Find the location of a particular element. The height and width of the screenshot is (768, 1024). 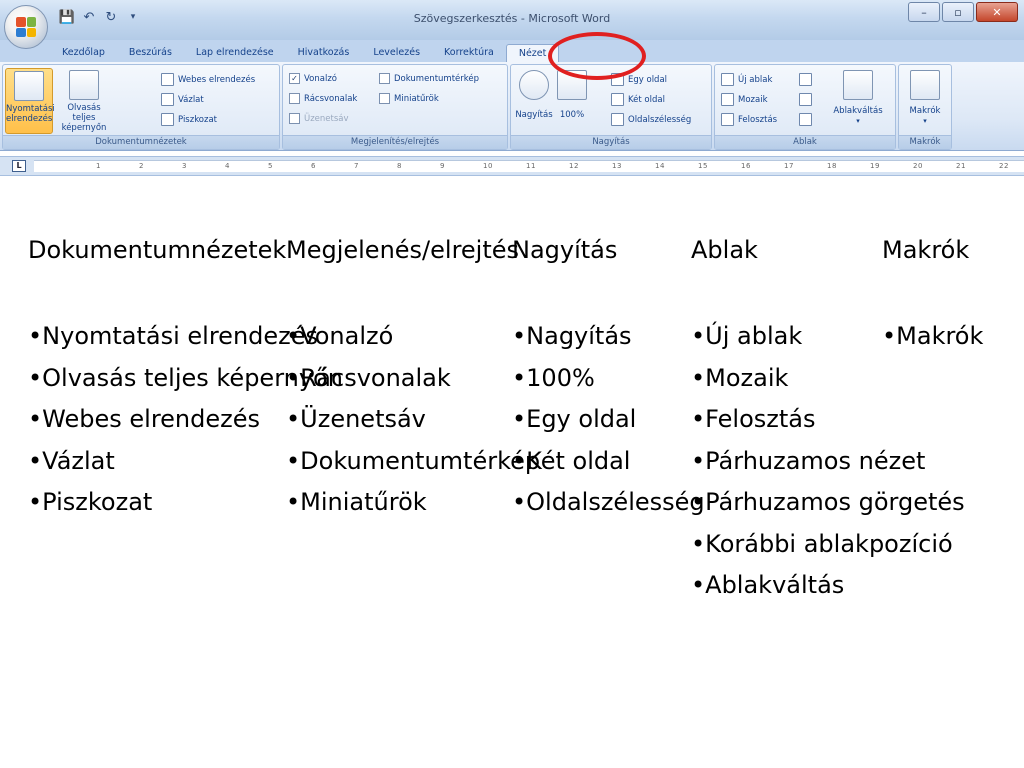

nagyitas-label: Nagyítás is located at coordinates (534, 115).